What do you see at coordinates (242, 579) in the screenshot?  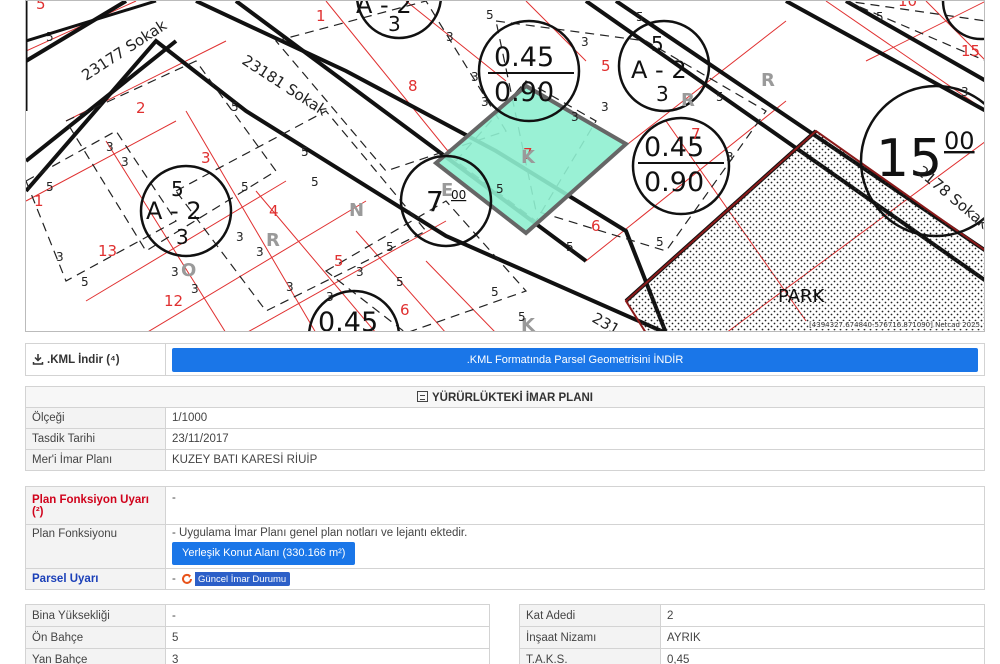 I see `current-zoning-label: Güncel İmar Durumu` at bounding box center [242, 579].